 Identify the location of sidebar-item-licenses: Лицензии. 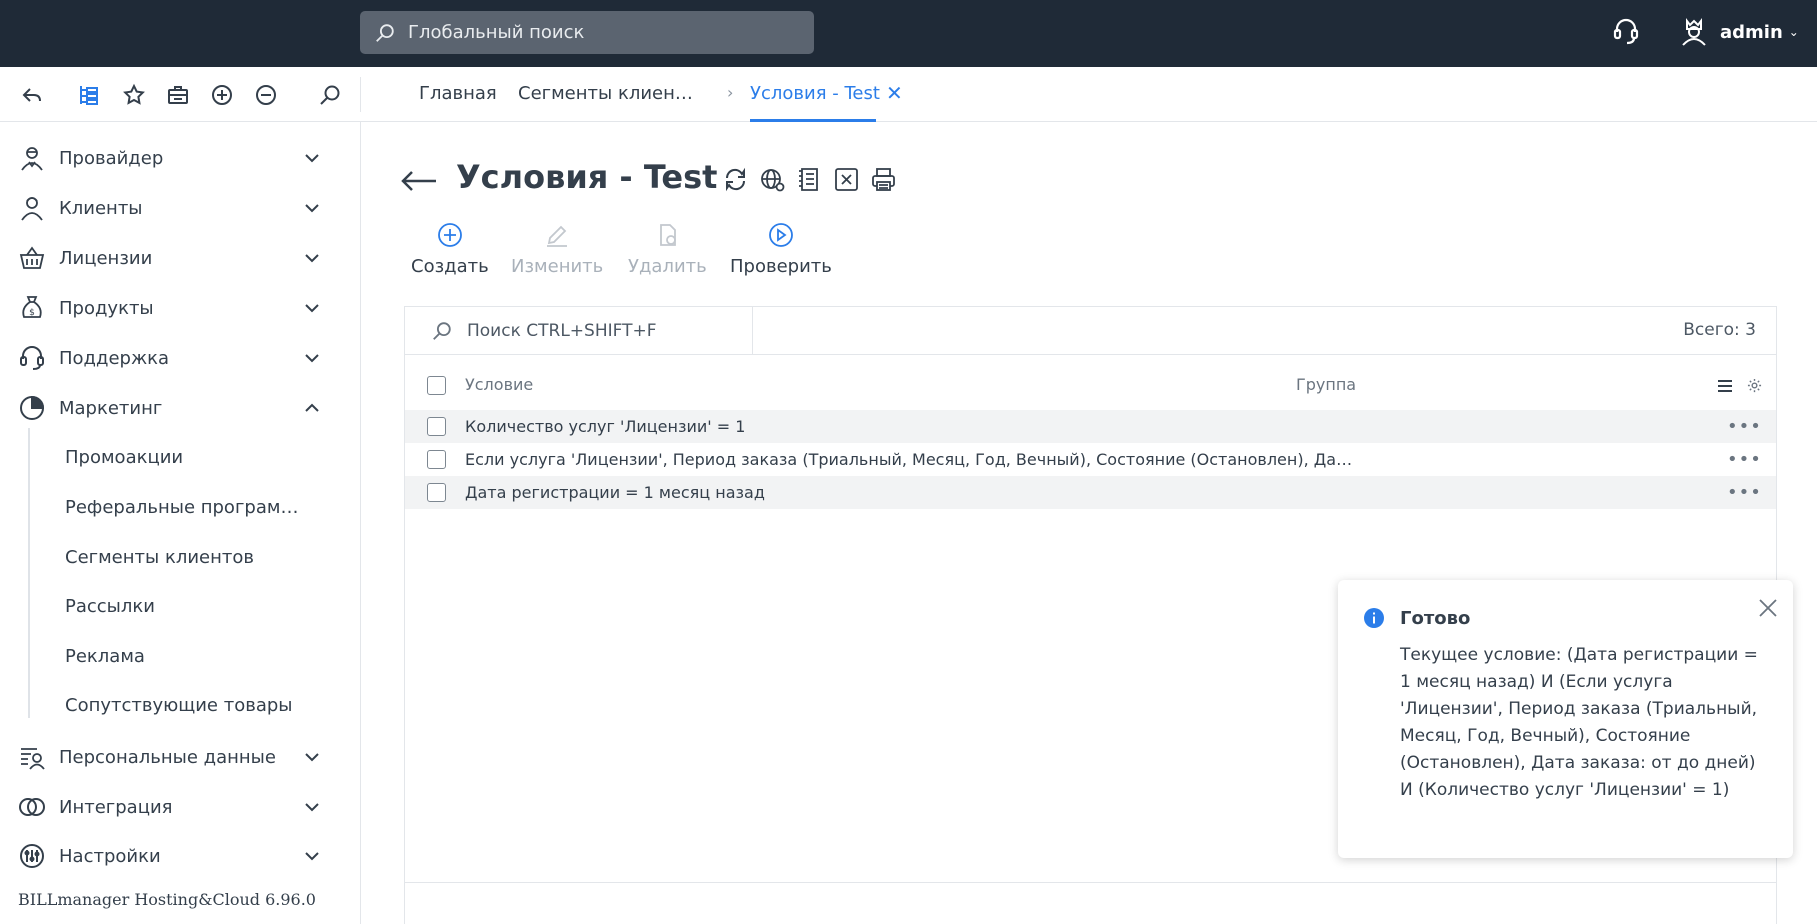
(180, 258).